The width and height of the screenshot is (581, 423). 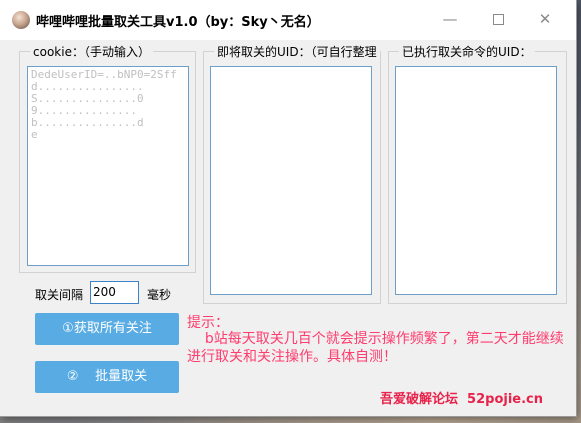 What do you see at coordinates (462, 399) in the screenshot?
I see `forum-watermark: 吾爱破解论坛 52pojie.cn` at bounding box center [462, 399].